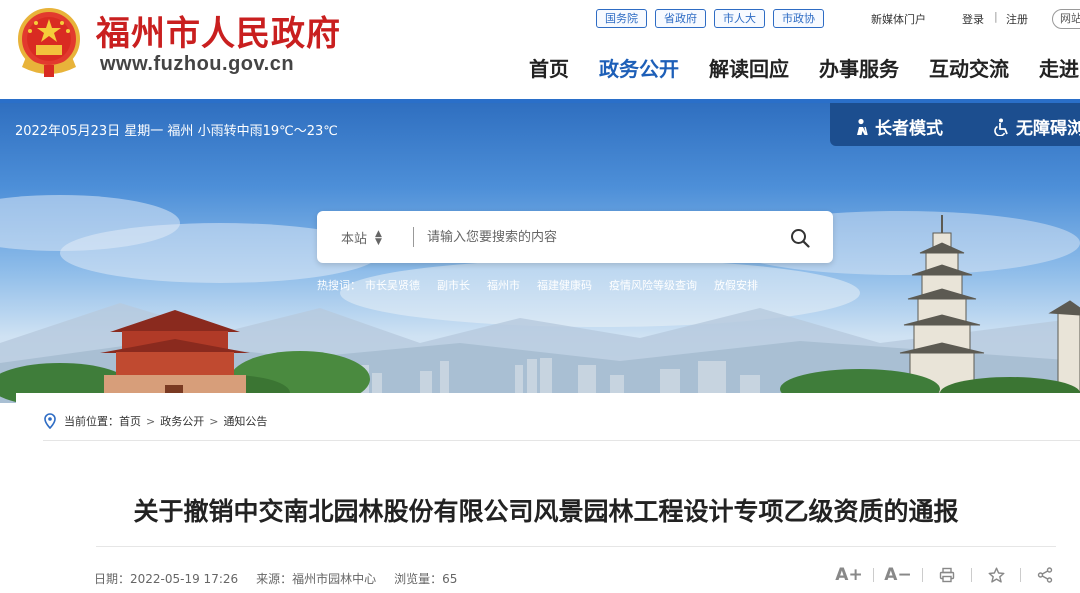 Image resolution: width=1080 pixels, height=593 pixels. Describe the element at coordinates (549, 67) in the screenshot. I see `nav-home: 首页` at that location.